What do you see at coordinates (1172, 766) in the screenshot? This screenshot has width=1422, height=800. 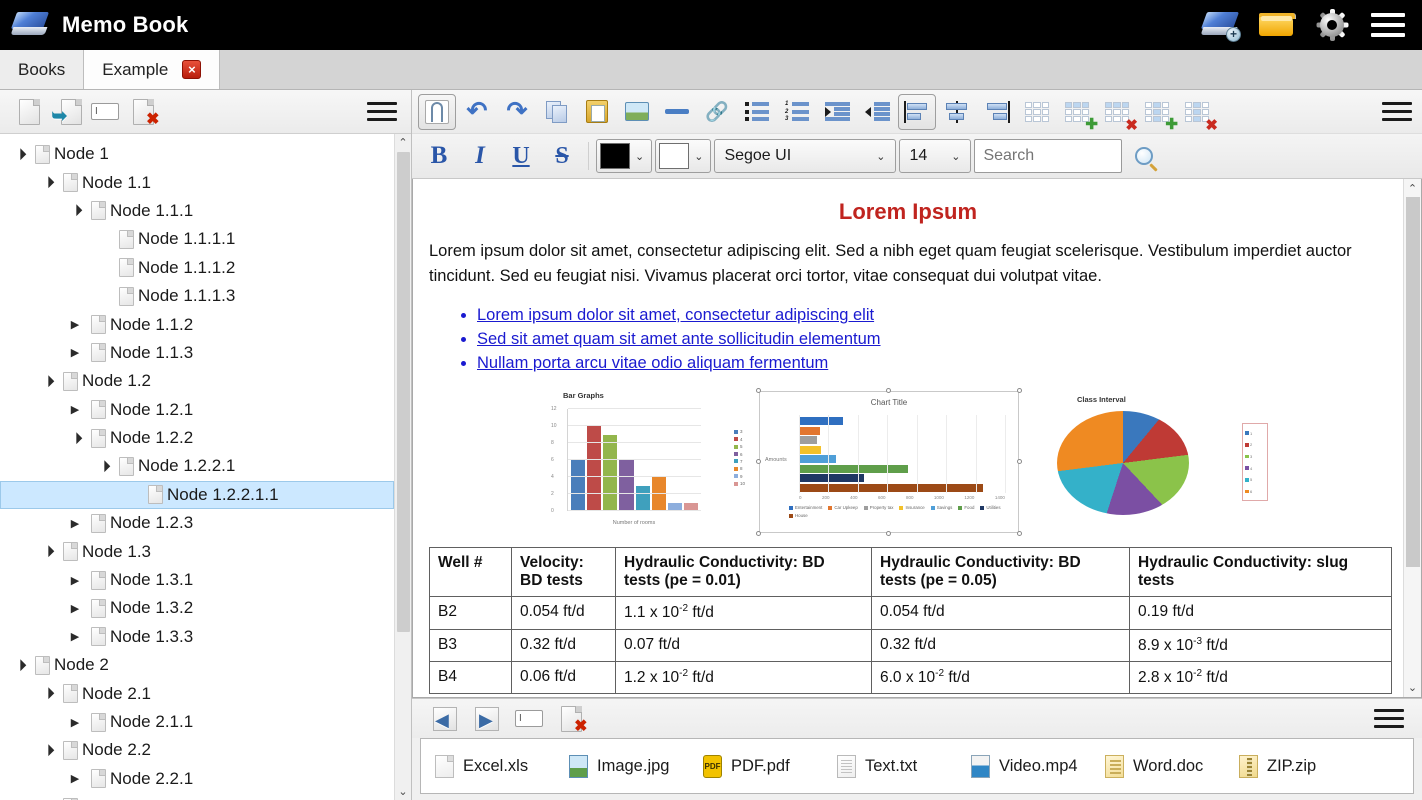 I see `attachment-item: Word.doc` at bounding box center [1172, 766].